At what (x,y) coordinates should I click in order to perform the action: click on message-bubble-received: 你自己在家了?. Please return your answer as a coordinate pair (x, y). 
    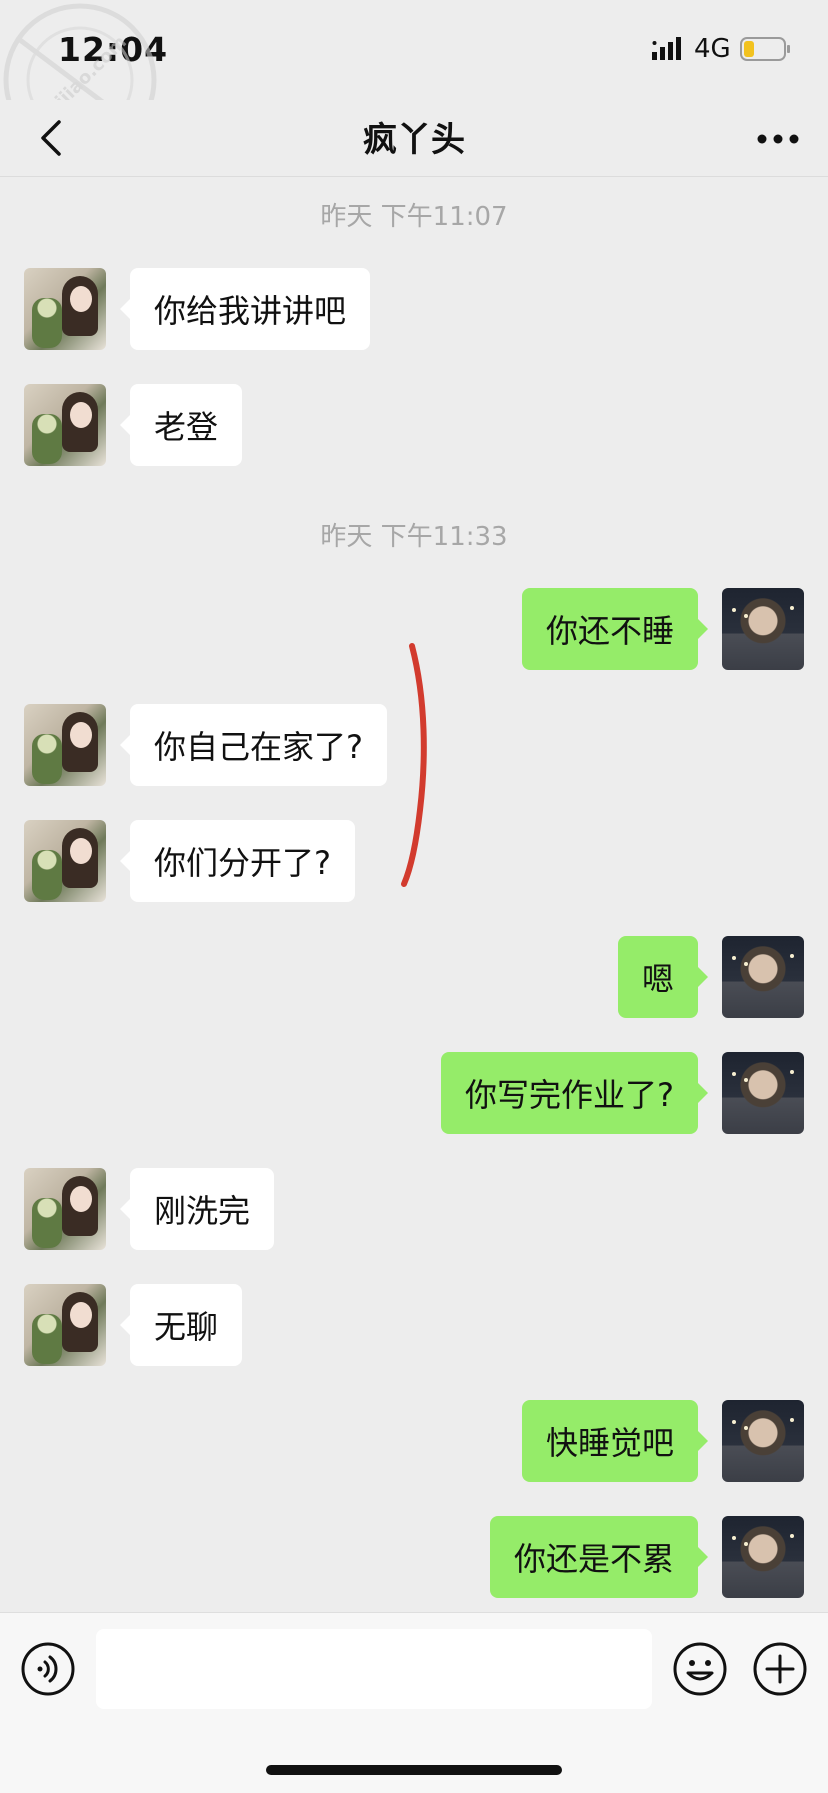
    Looking at the image, I should click on (253, 745).